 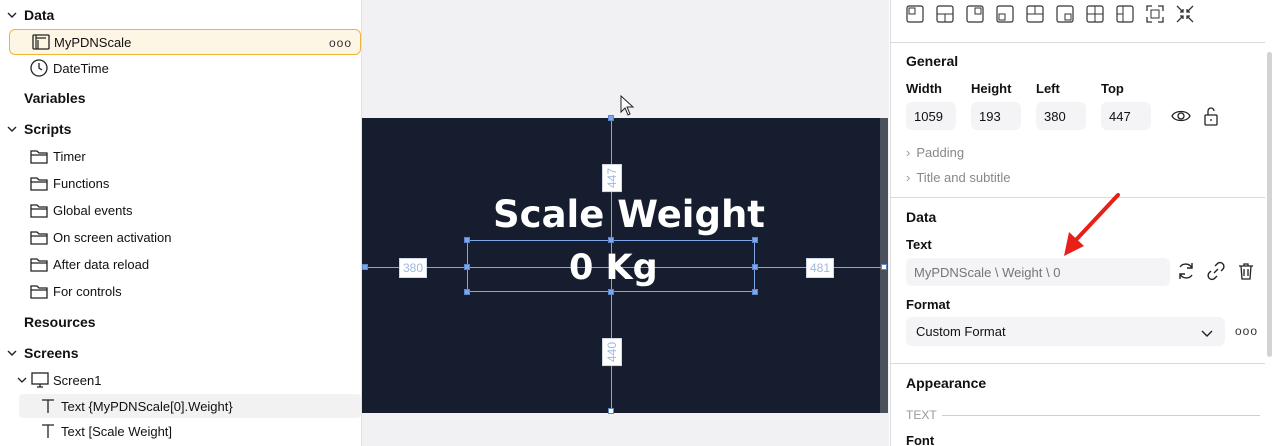 I want to click on canvas-value-text: 0 Kg, so click(x=613, y=268).